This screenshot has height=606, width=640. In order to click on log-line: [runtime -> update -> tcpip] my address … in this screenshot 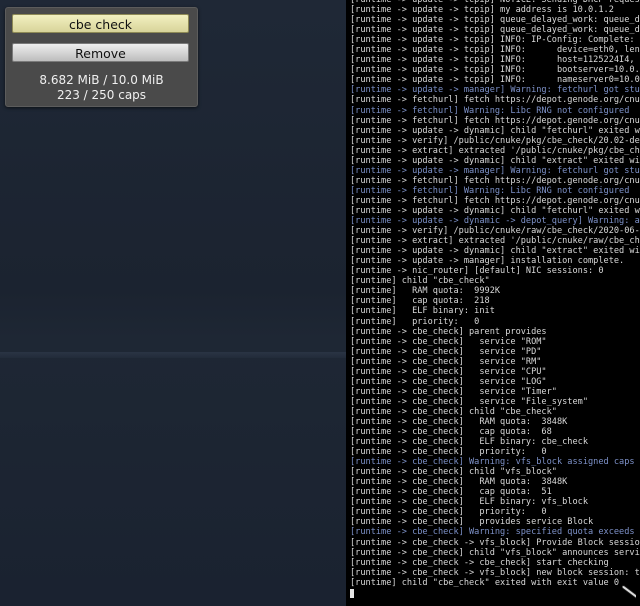, I will do `click(482, 10)`.